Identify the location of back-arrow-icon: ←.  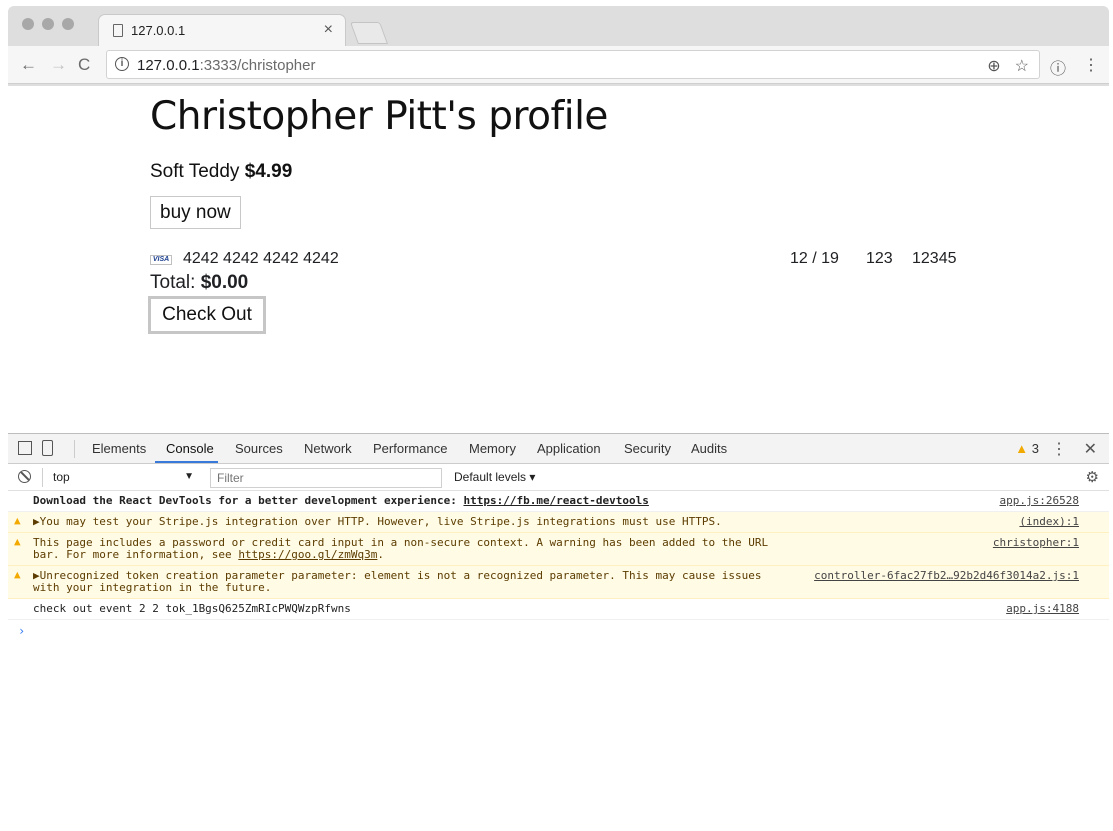
(28, 65).